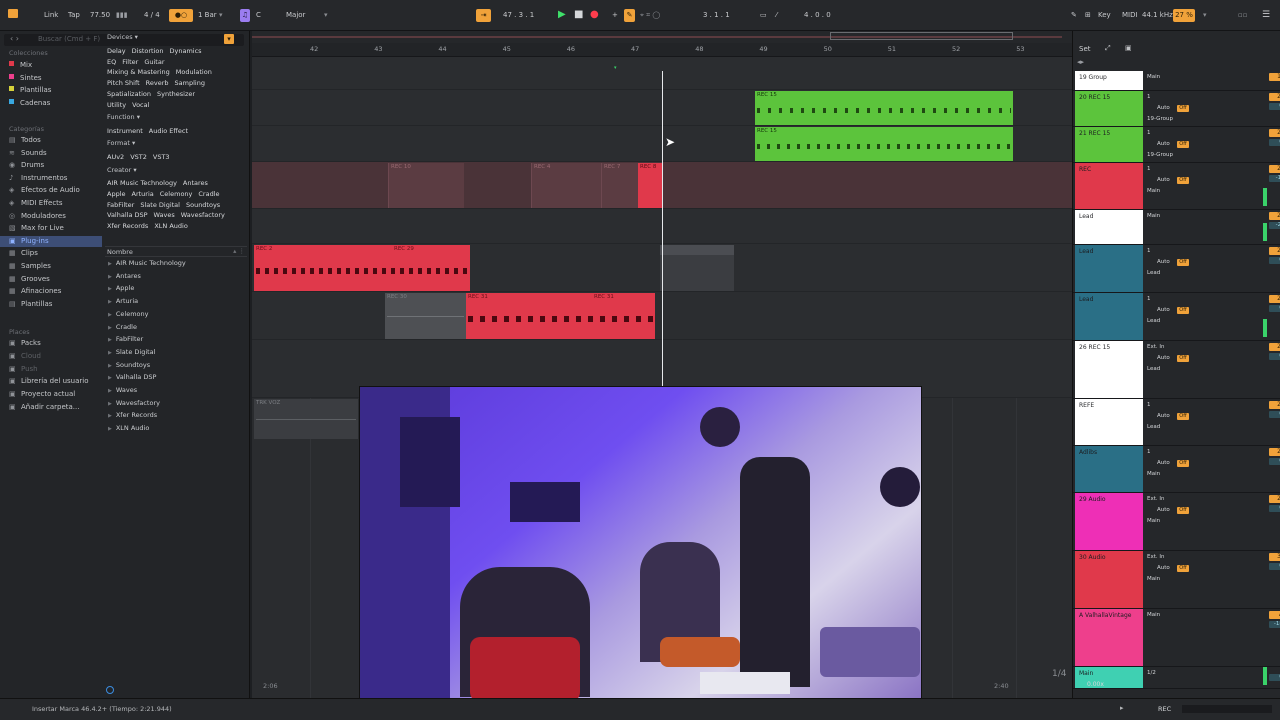 The height and width of the screenshot is (720, 1280). I want to click on track-header-29-audio: 29 AudioExt. InAutoOffMain29S●0C, so click(1176, 522).